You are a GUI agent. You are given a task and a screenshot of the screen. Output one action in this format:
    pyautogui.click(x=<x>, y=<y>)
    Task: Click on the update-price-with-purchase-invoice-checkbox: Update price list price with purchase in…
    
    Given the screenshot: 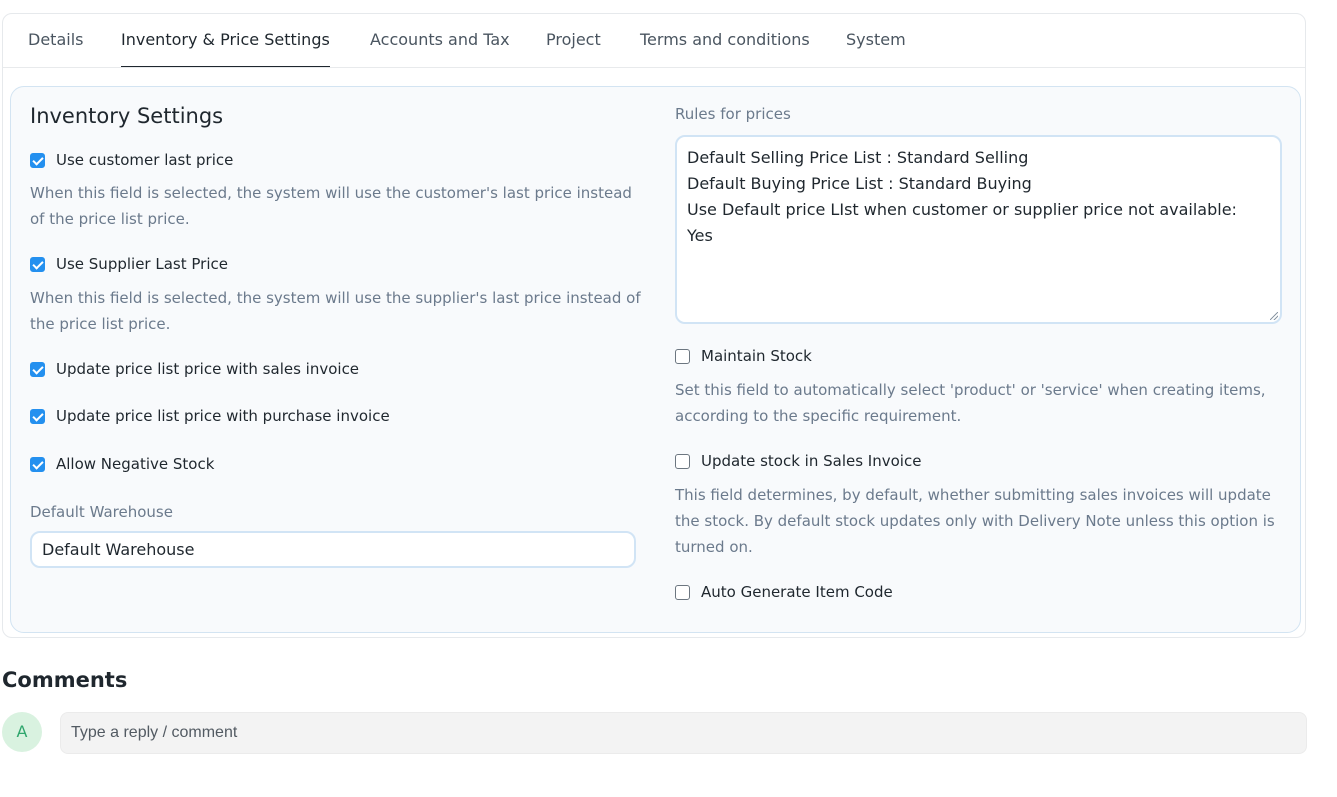 What is the action you would take?
    pyautogui.click(x=210, y=416)
    